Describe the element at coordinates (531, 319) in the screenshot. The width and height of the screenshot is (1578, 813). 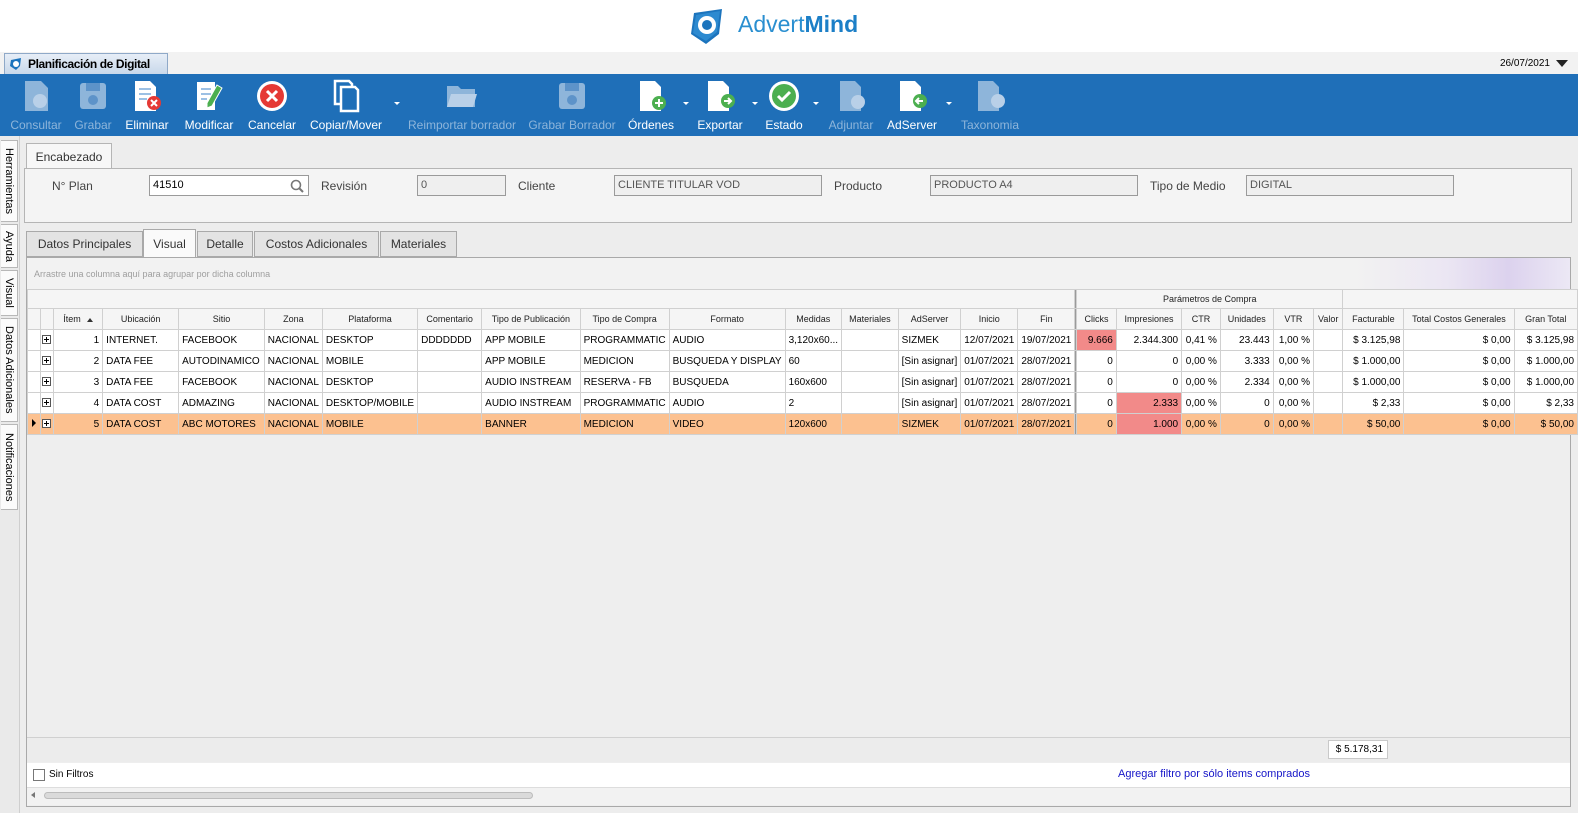
I see `col-tipo-publicacion: Tipo de Publicación` at that location.